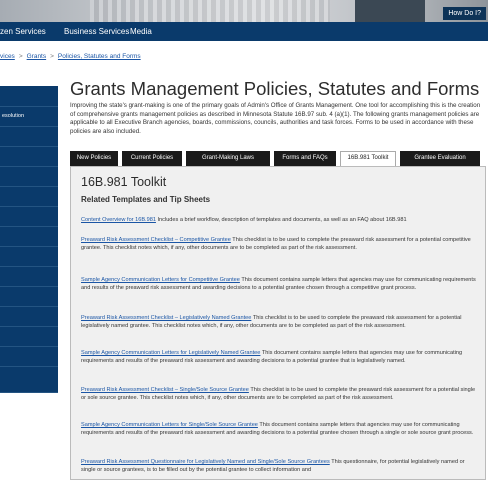  Describe the element at coordinates (37, 56) in the screenshot. I see `breadcrumb-grants: Grants` at that location.